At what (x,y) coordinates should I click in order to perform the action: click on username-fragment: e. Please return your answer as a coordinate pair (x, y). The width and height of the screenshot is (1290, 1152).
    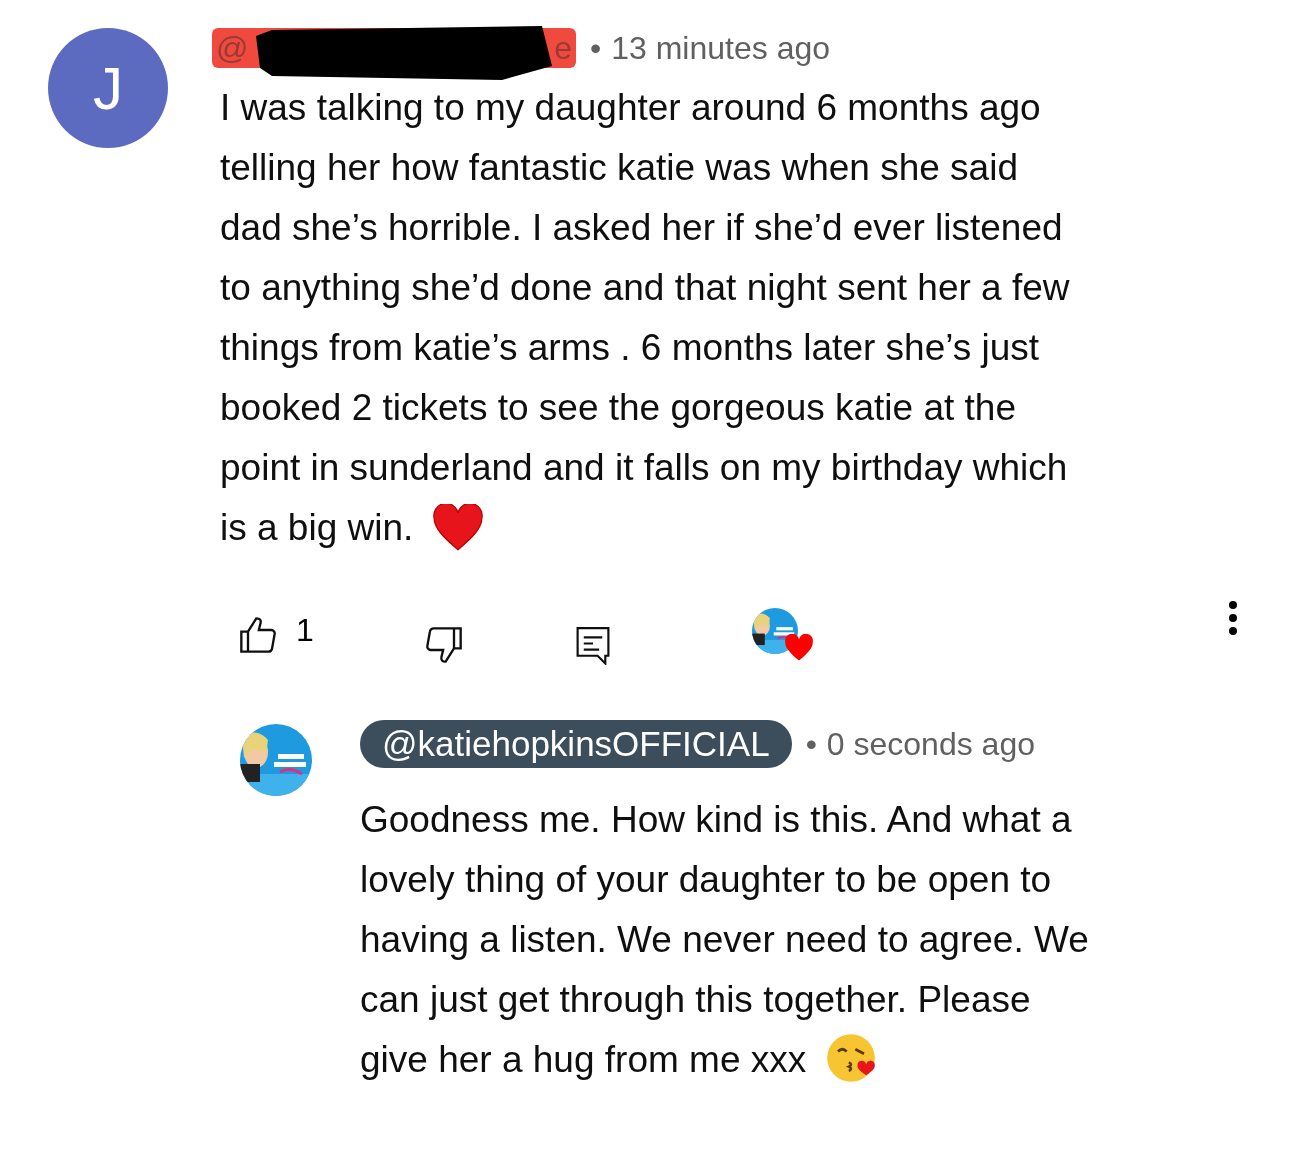
    Looking at the image, I should click on (563, 48).